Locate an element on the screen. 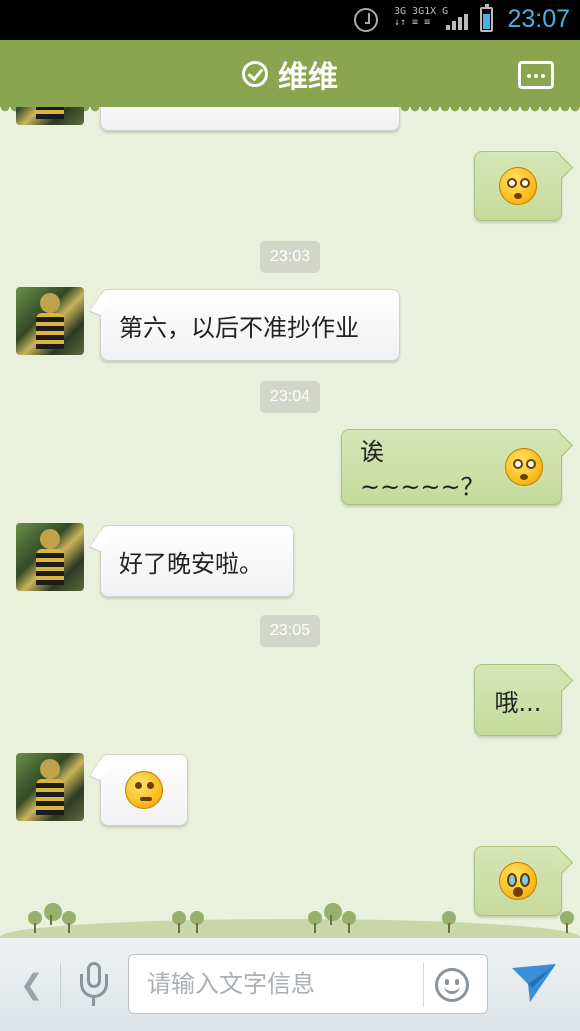  message-text: 第六，以后不准抄作业 is located at coordinates (239, 327).